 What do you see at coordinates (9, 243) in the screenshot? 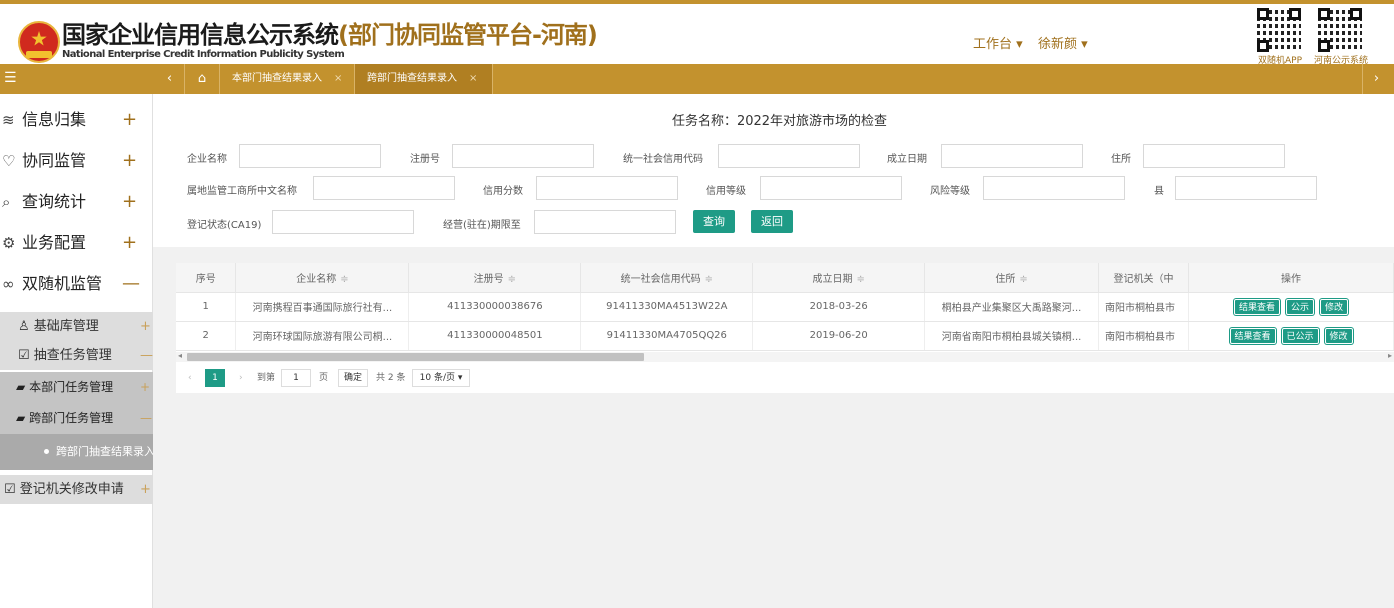
I see `gear-icon: ⚙` at bounding box center [9, 243].